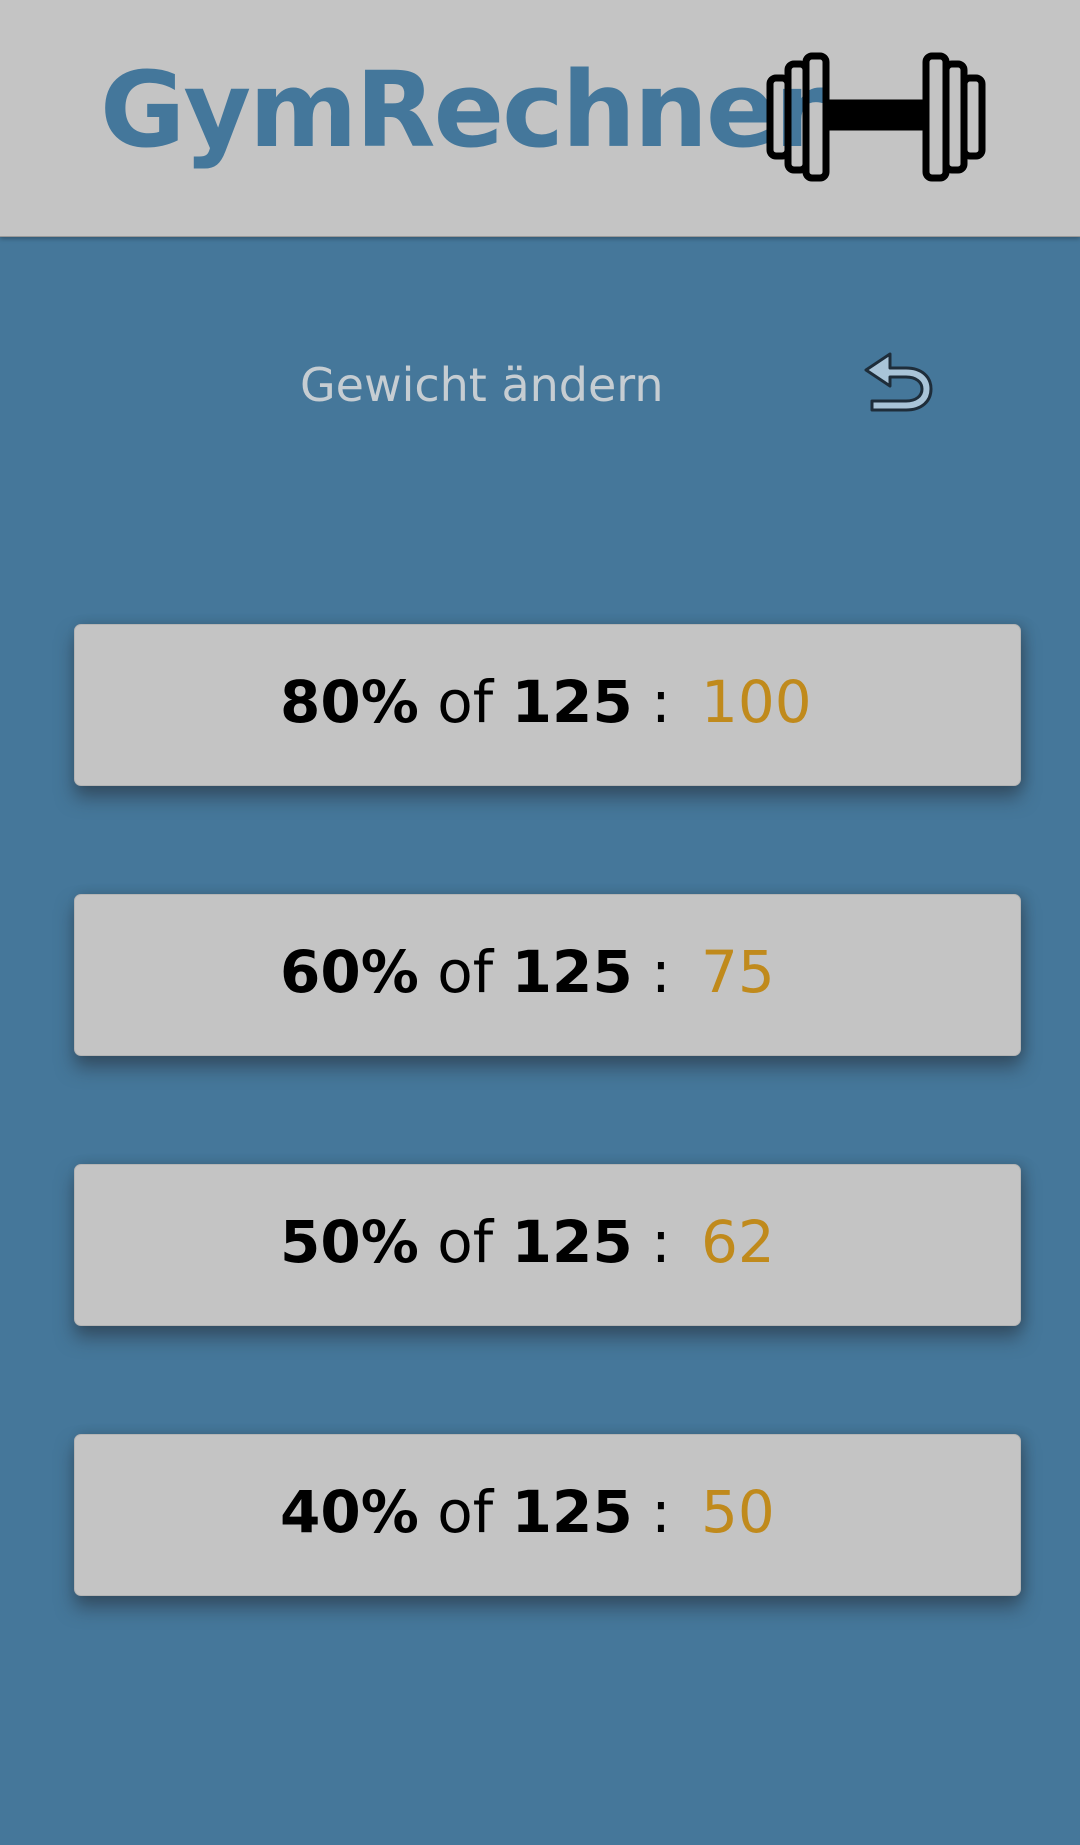 The image size is (1080, 1845). What do you see at coordinates (349, 1512) in the screenshot?
I see `percent-label: 40%` at bounding box center [349, 1512].